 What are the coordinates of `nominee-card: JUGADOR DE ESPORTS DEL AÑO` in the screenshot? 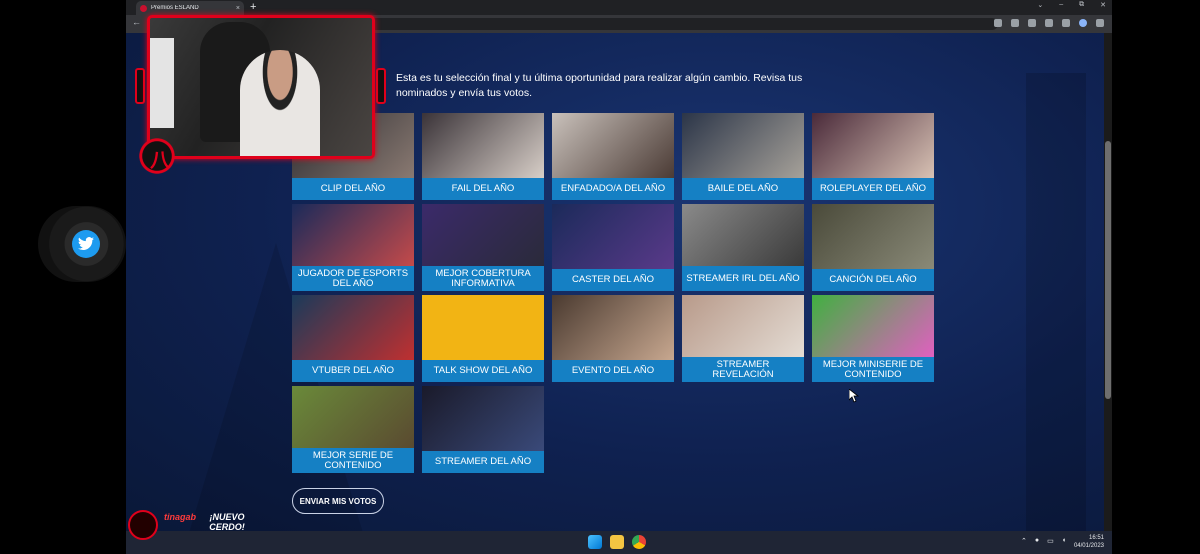 It's located at (353, 247).